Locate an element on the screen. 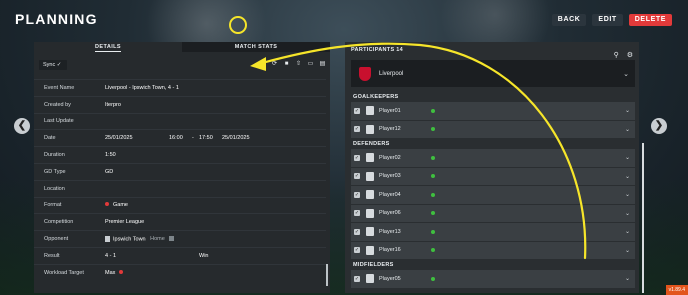 This screenshot has height=295, width=688. player-row: ✓ Player04 ⌄ is located at coordinates (493, 195).